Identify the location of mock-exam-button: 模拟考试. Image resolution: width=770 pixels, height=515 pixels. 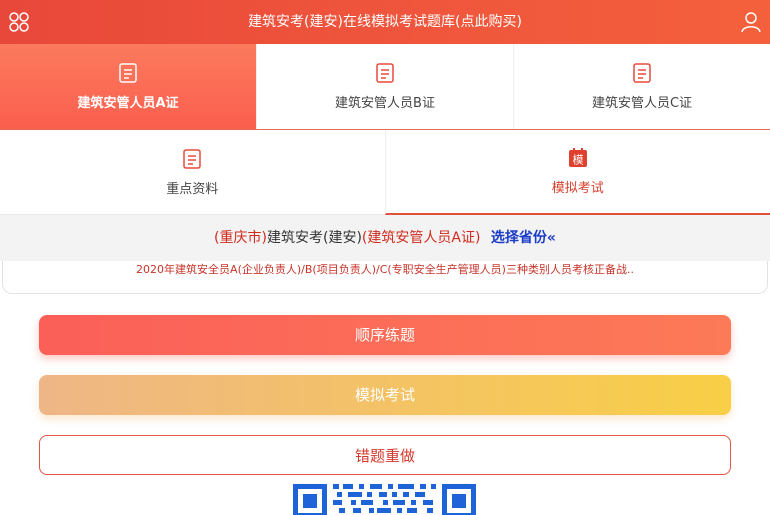
(385, 395).